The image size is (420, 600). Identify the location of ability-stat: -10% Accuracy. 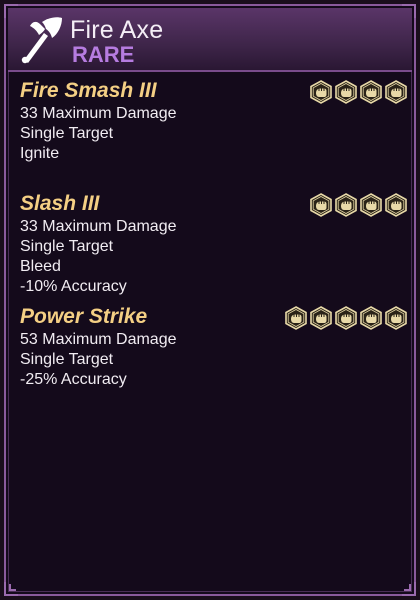
(73, 286).